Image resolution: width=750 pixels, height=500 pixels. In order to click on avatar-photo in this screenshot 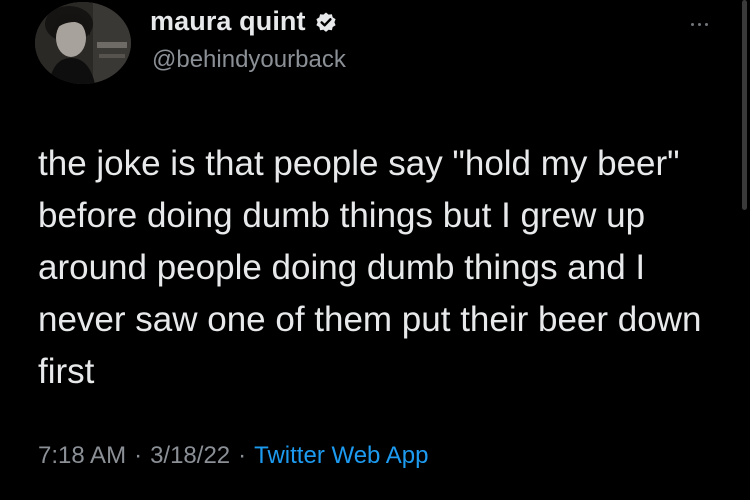, I will do `click(83, 43)`.